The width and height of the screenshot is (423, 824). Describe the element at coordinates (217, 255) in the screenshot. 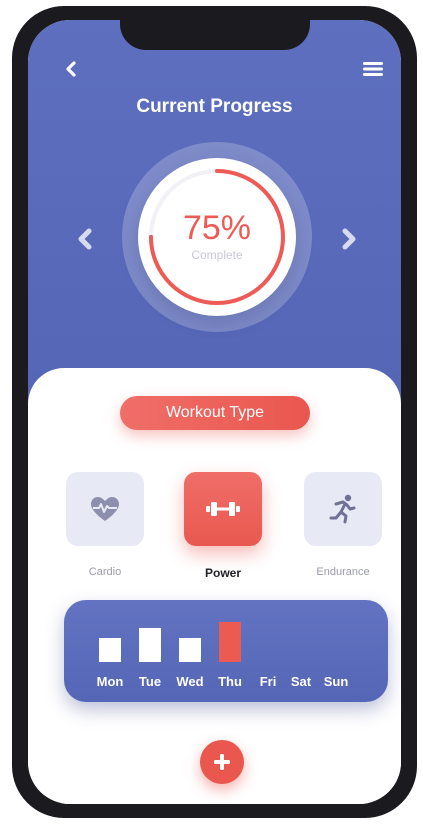

I see `progress-caption: Complete` at that location.